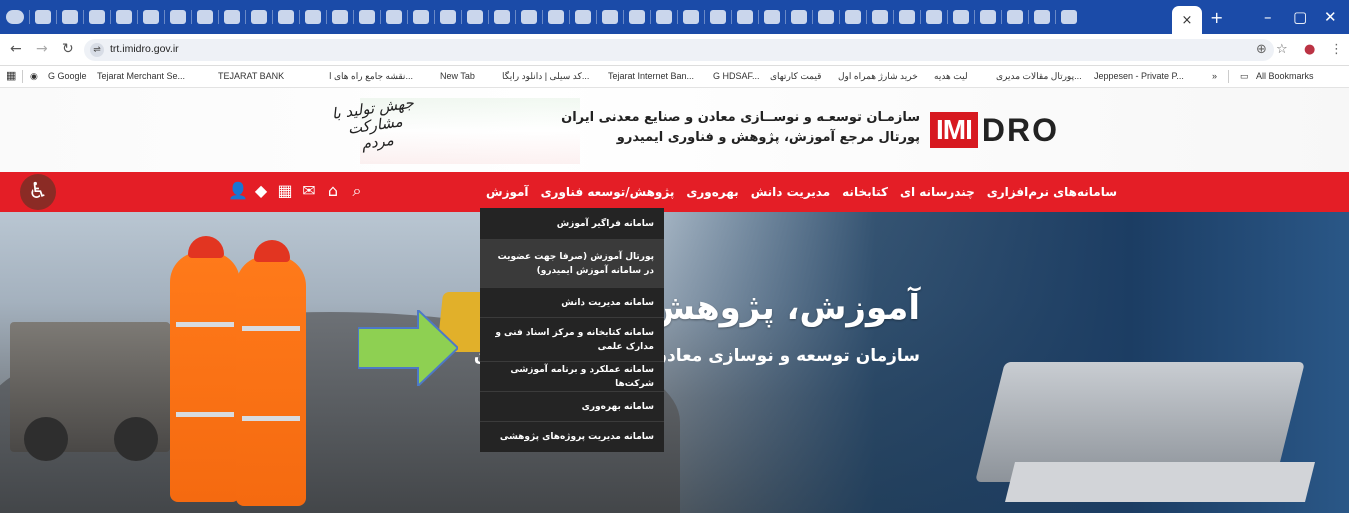 This screenshot has width=1349, height=513. Describe the element at coordinates (457, 76) in the screenshot. I see `bookmark-item: New Tab` at that location.